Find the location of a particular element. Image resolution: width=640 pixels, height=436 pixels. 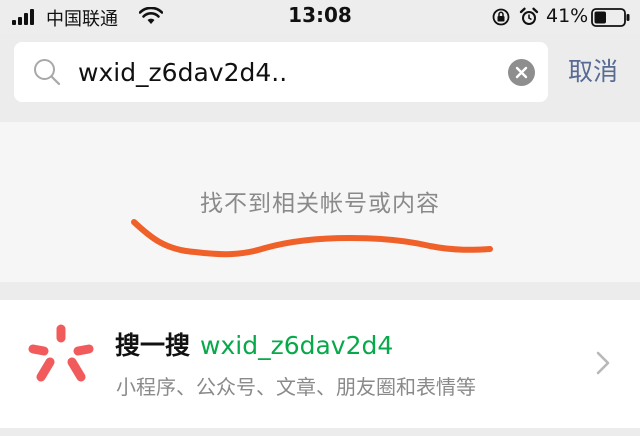

scribble-annotation is located at coordinates (312, 238).